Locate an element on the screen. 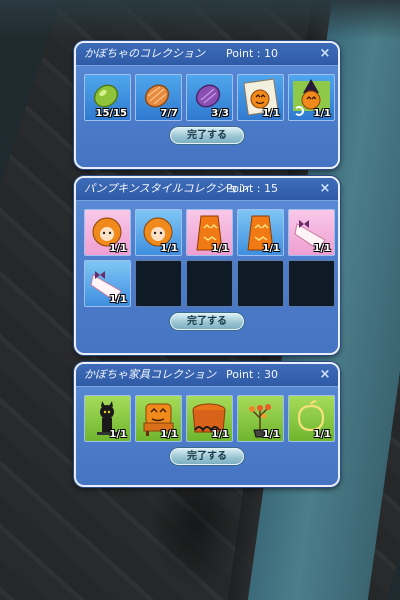 The width and height of the screenshot is (400, 600). panel-point: Point : 30 is located at coordinates (252, 374).